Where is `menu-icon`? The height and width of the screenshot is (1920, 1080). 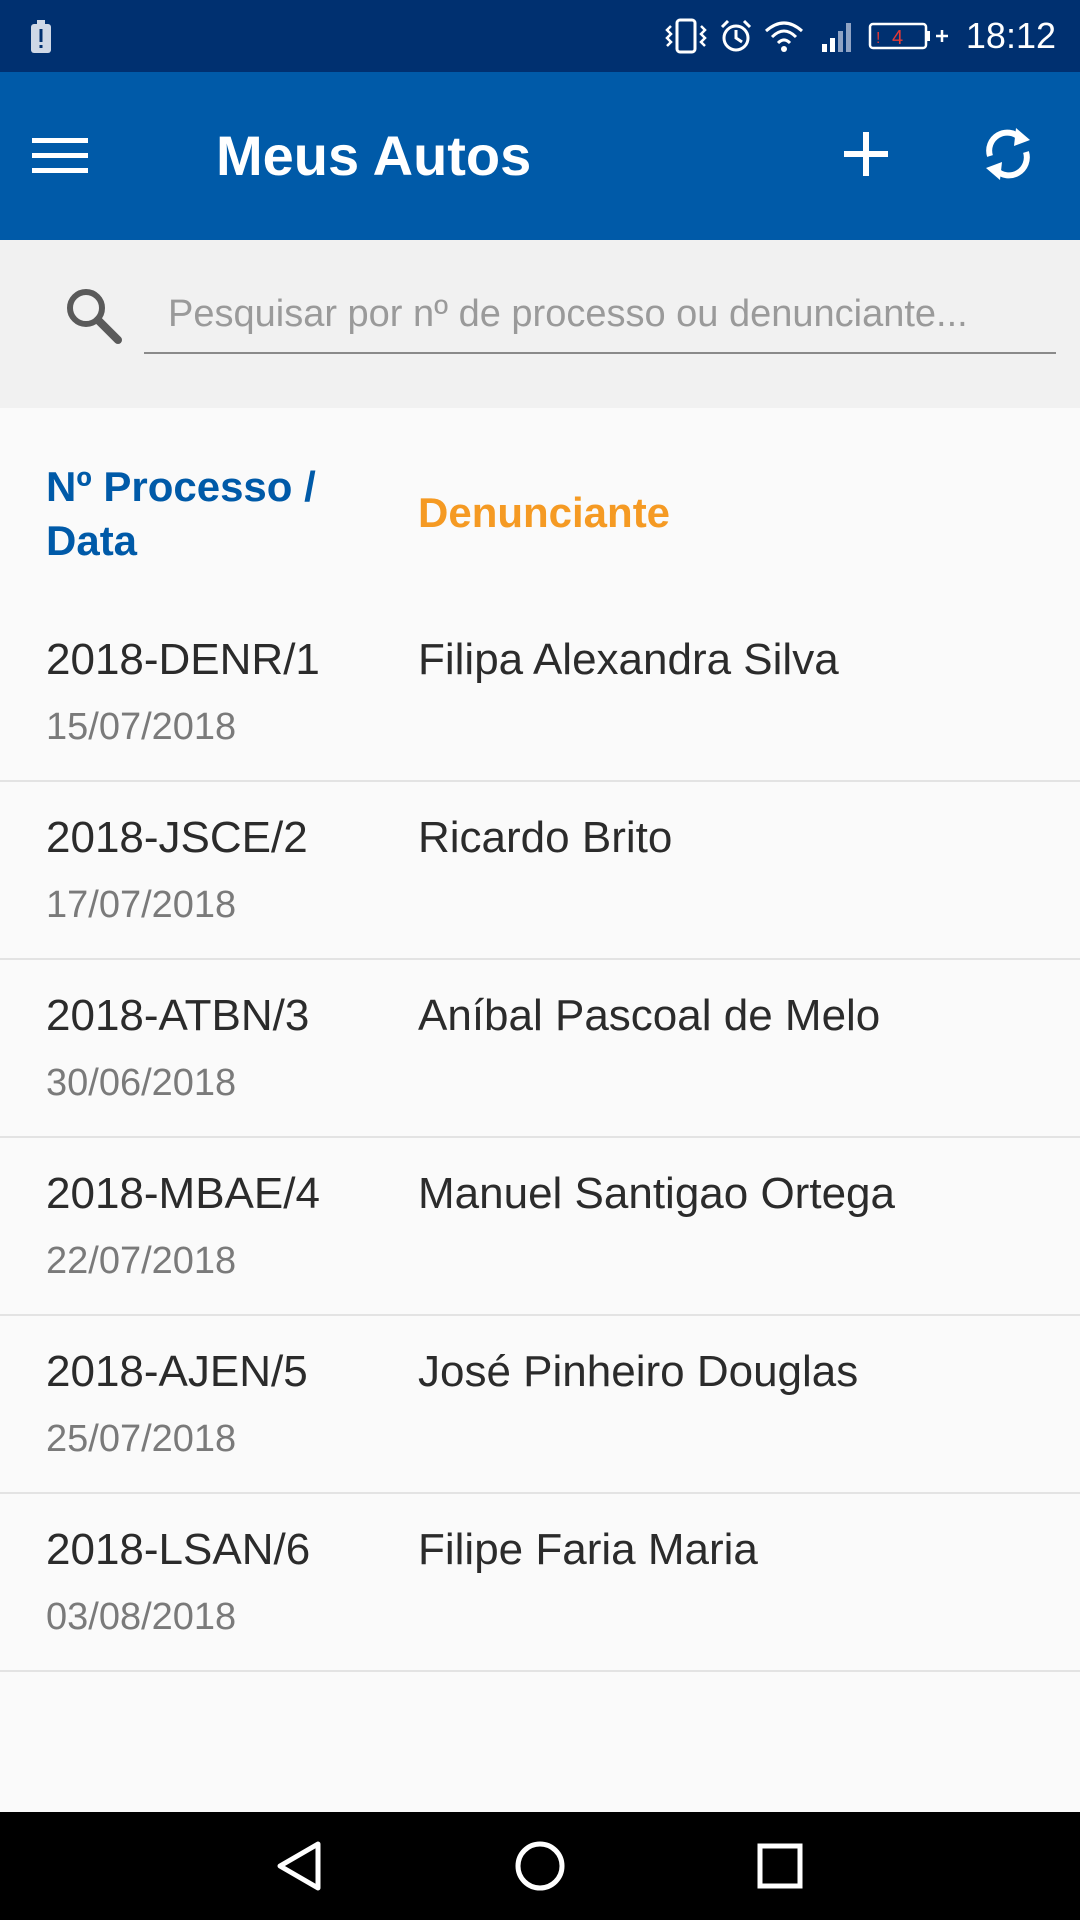 menu-icon is located at coordinates (60, 155).